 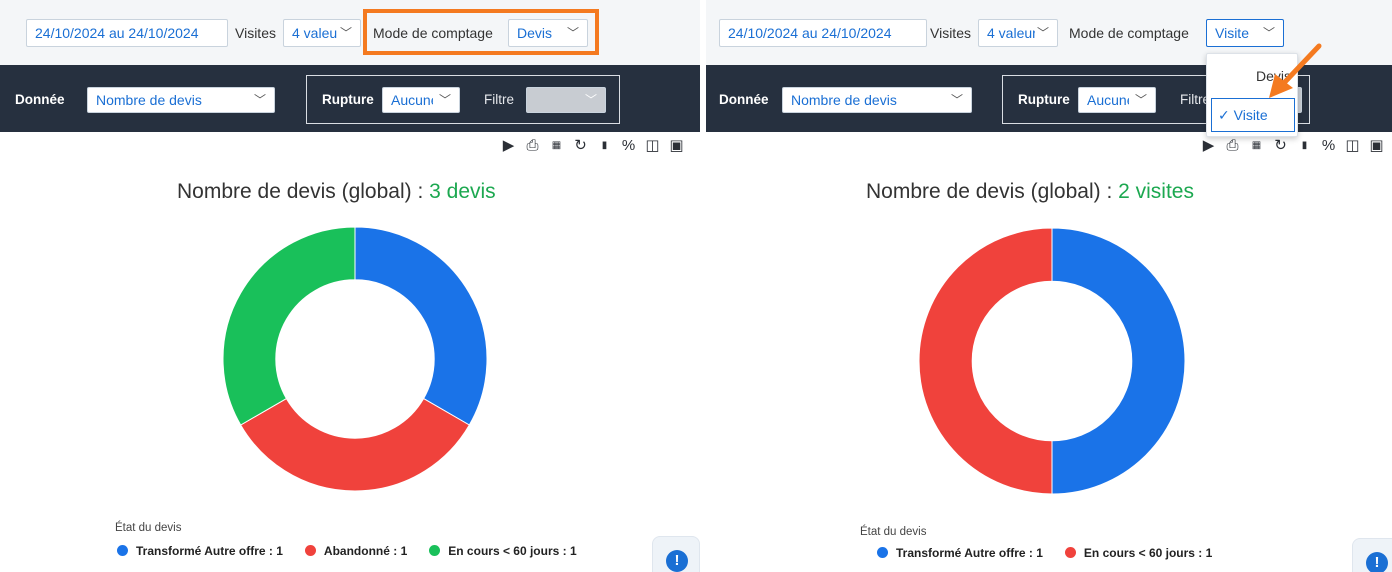 I want to click on chart-title: Nombre de devis (global) : 2 visites, so click(x=1030, y=192).